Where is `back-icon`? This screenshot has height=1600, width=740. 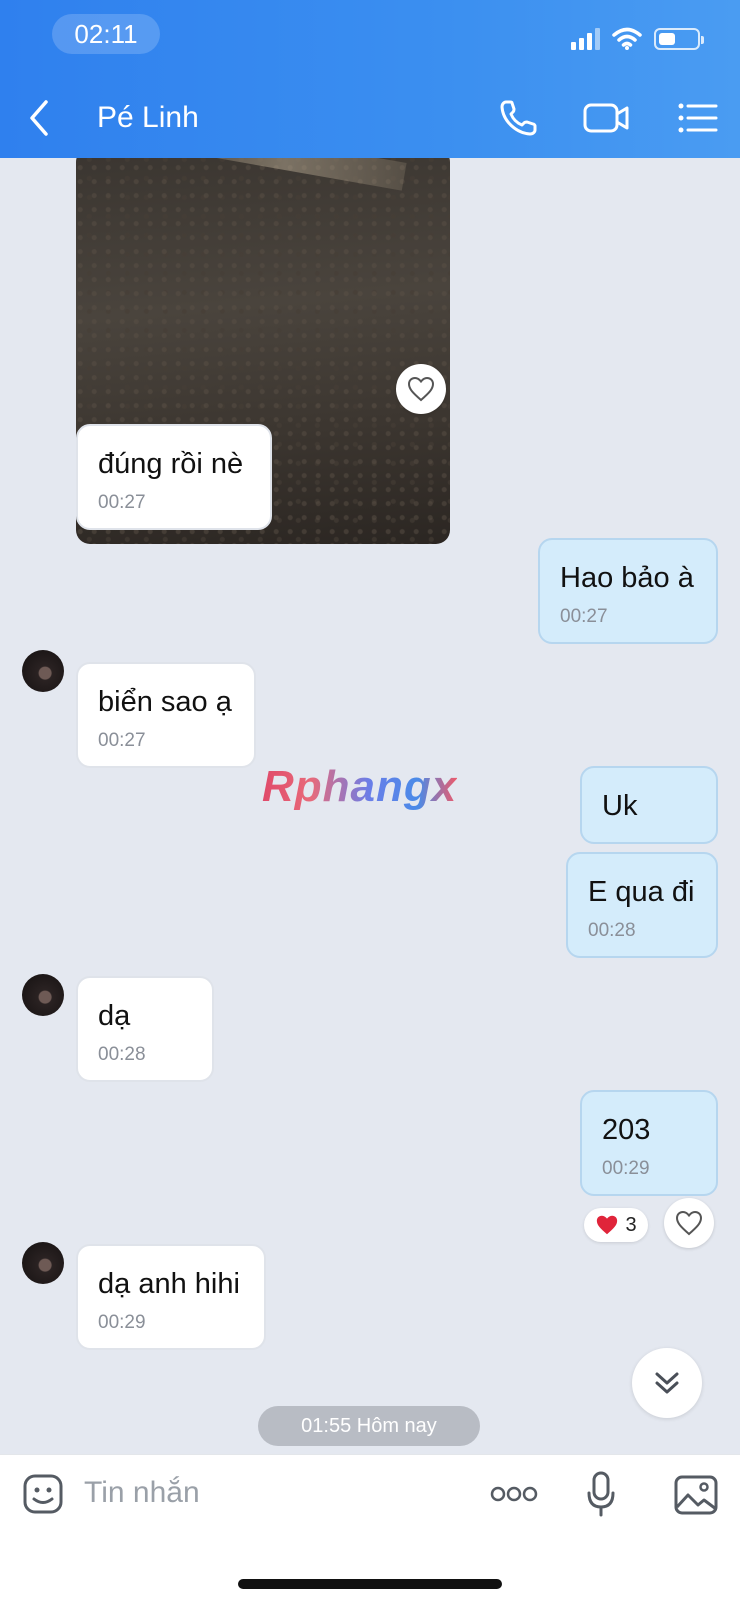
back-icon is located at coordinates (39, 118).